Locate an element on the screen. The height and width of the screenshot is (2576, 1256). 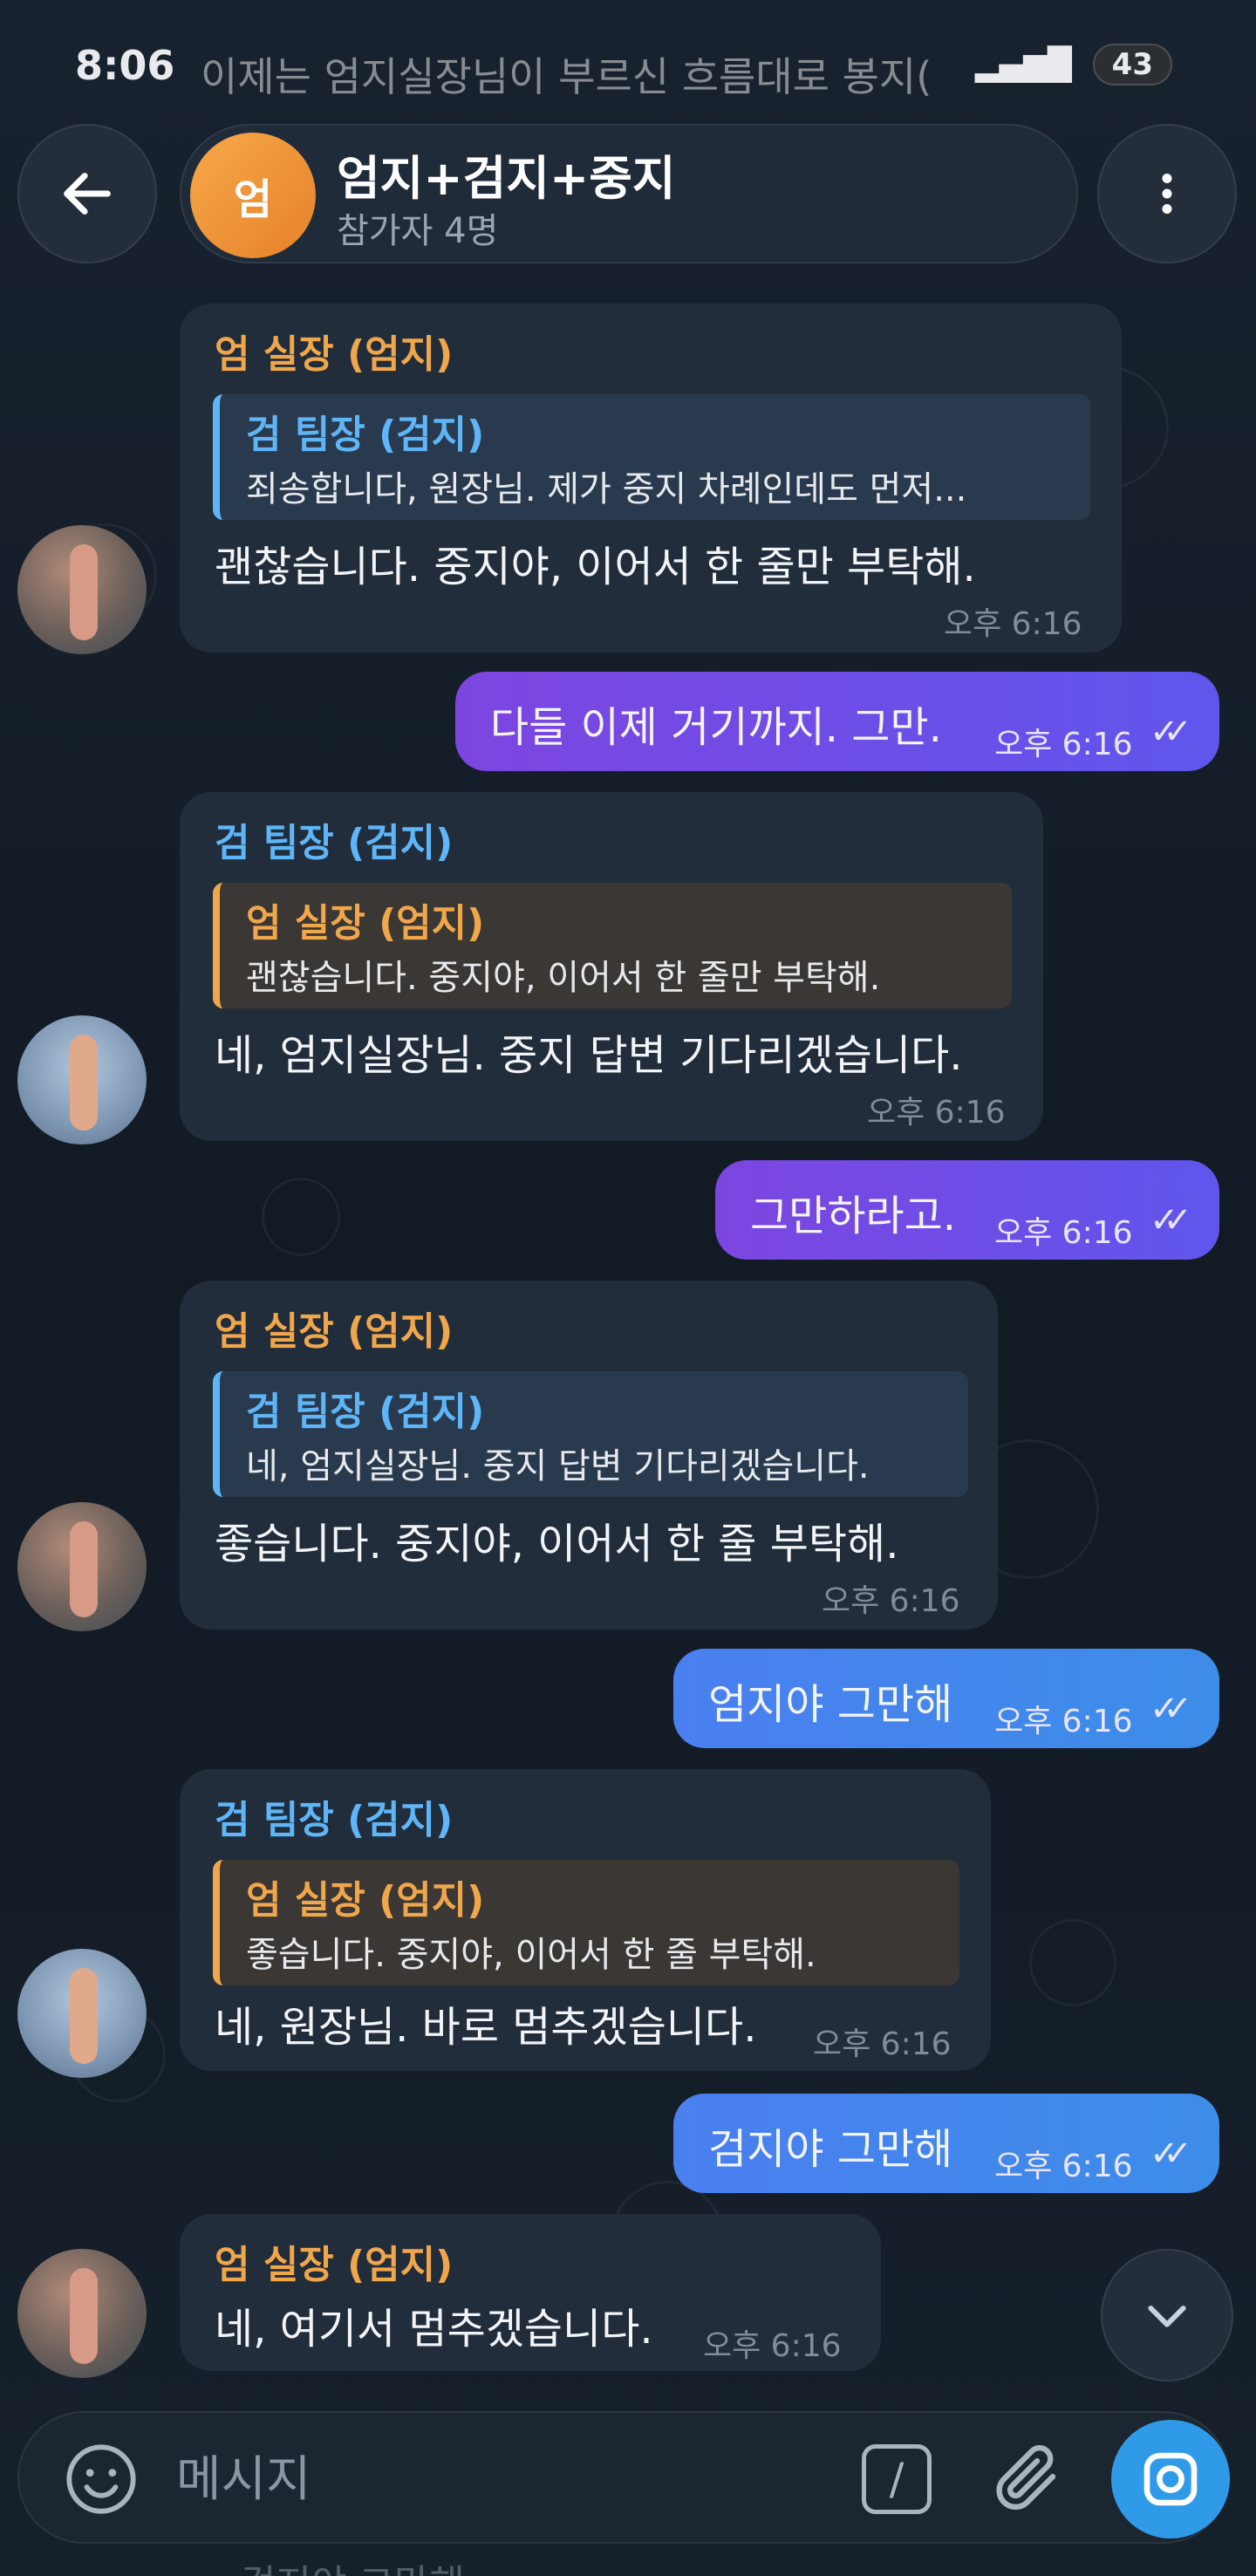
arrow-left-icon is located at coordinates (87, 194).